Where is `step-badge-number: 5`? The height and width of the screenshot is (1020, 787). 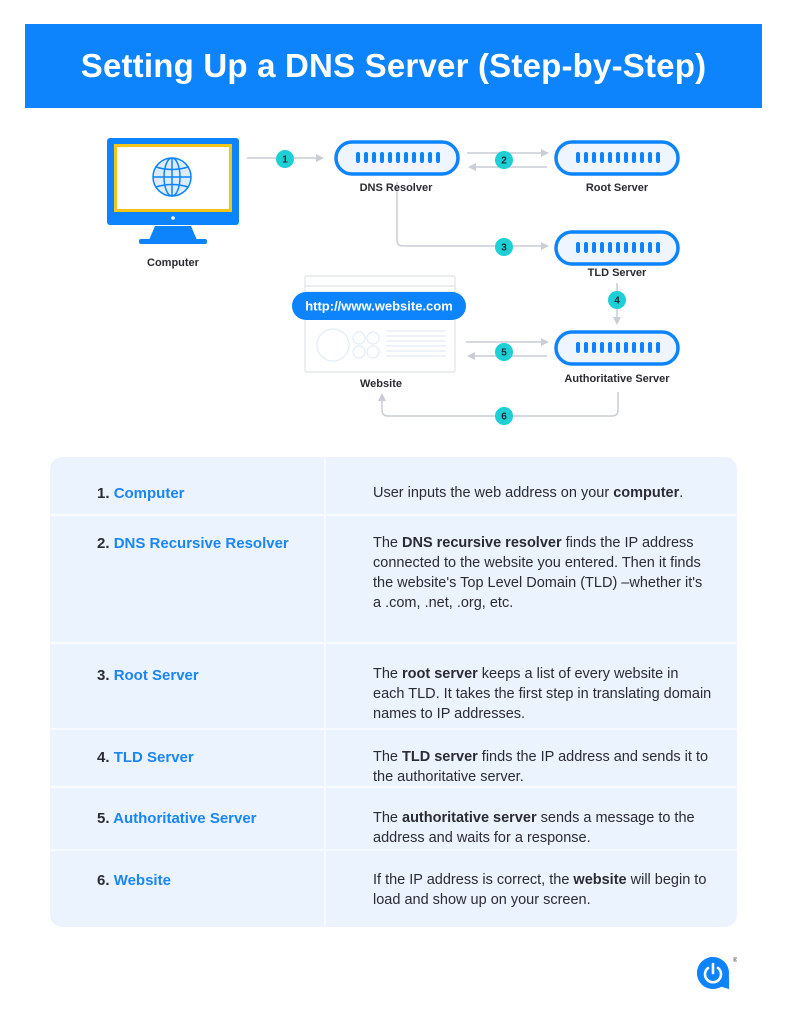
step-badge-number: 5 is located at coordinates (504, 353).